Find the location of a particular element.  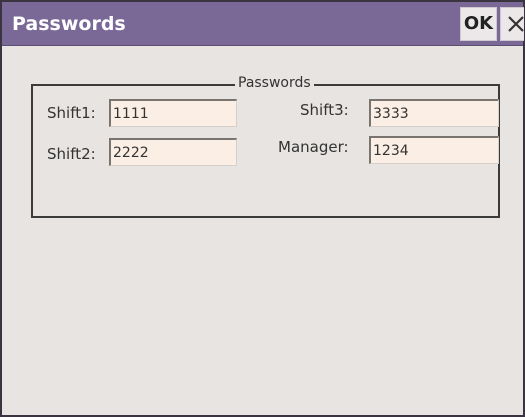

shift3-label: Shift3: is located at coordinates (324, 110).